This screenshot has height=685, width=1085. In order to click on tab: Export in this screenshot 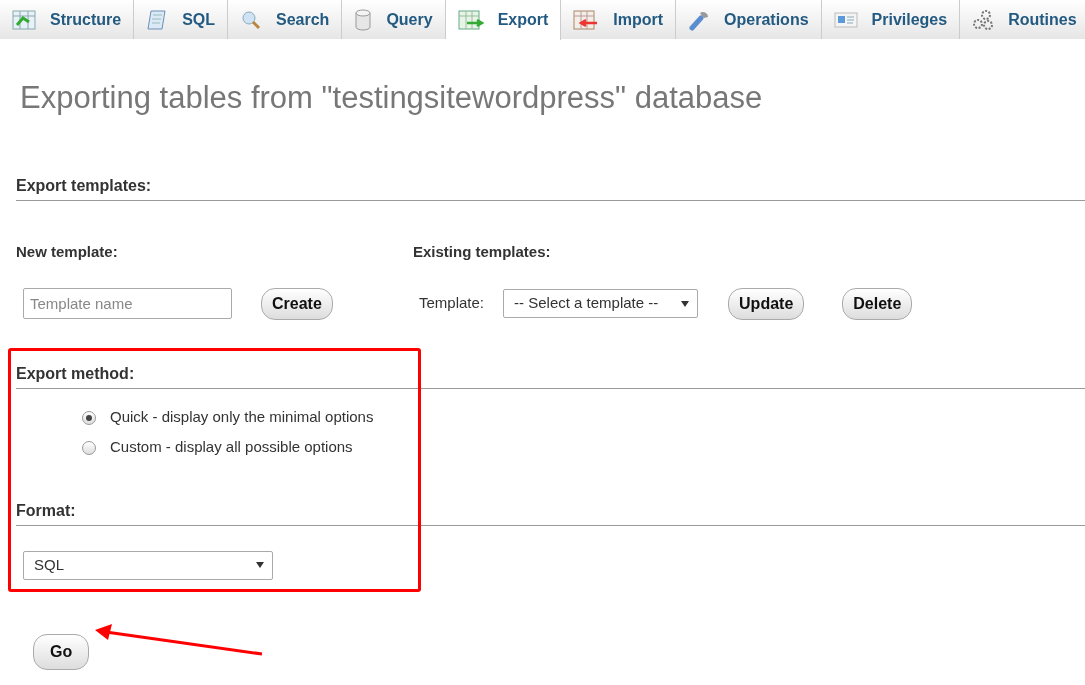, I will do `click(503, 20)`.